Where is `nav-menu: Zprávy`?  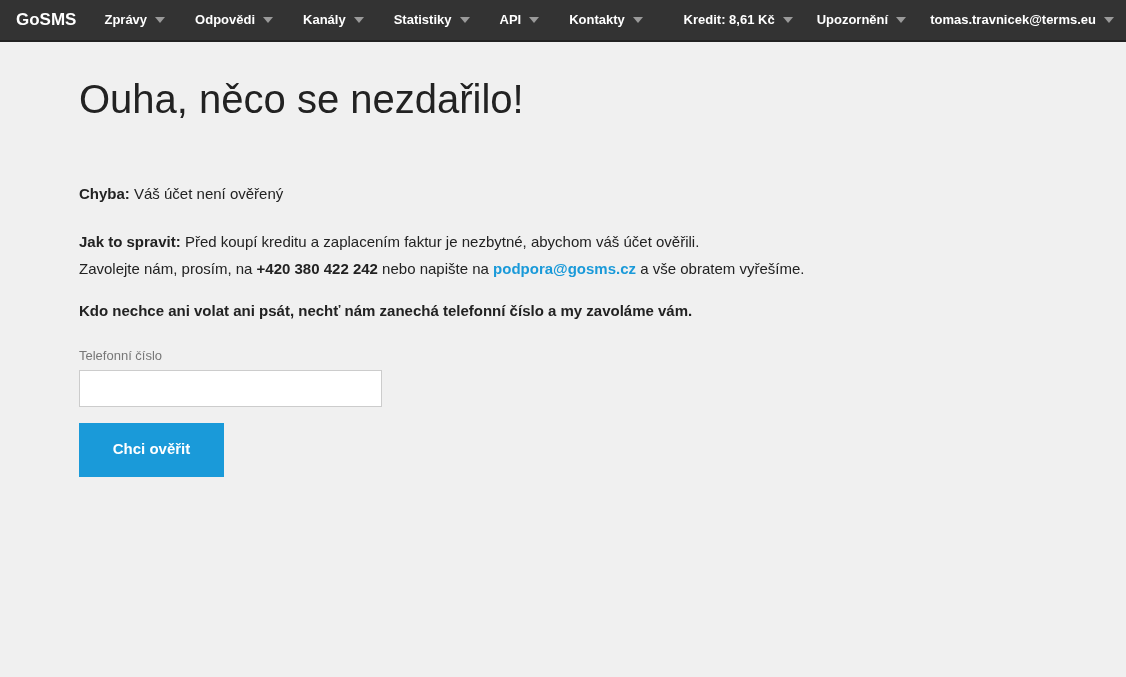 nav-menu: Zprávy is located at coordinates (135, 20).